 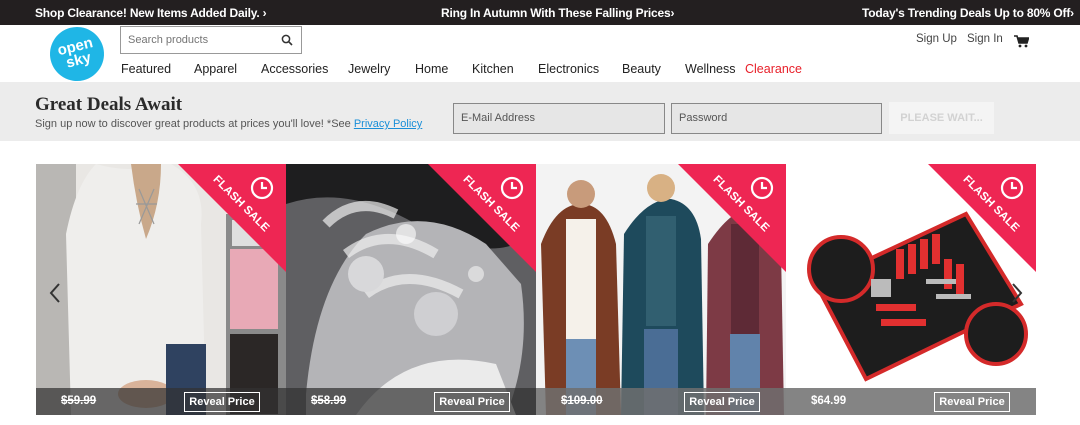 What do you see at coordinates (55, 293) in the screenshot?
I see `carousel-prev-icon` at bounding box center [55, 293].